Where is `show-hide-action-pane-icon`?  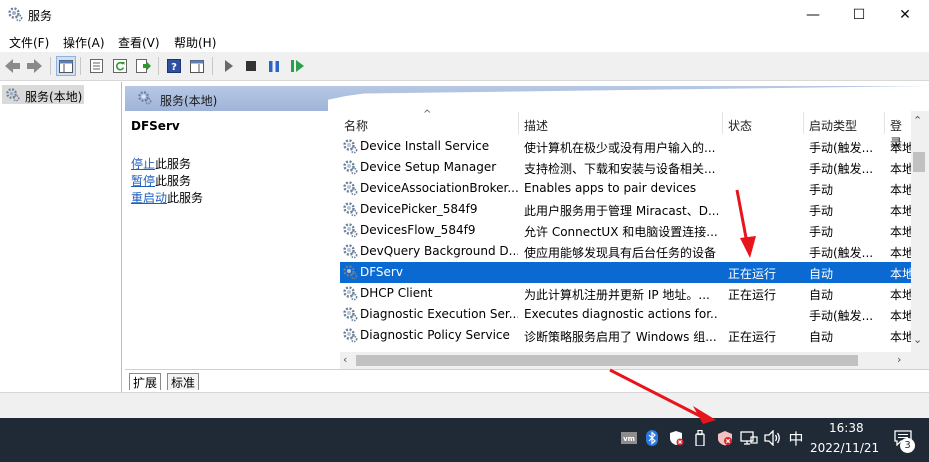
show-hide-action-pane-icon is located at coordinates (197, 66).